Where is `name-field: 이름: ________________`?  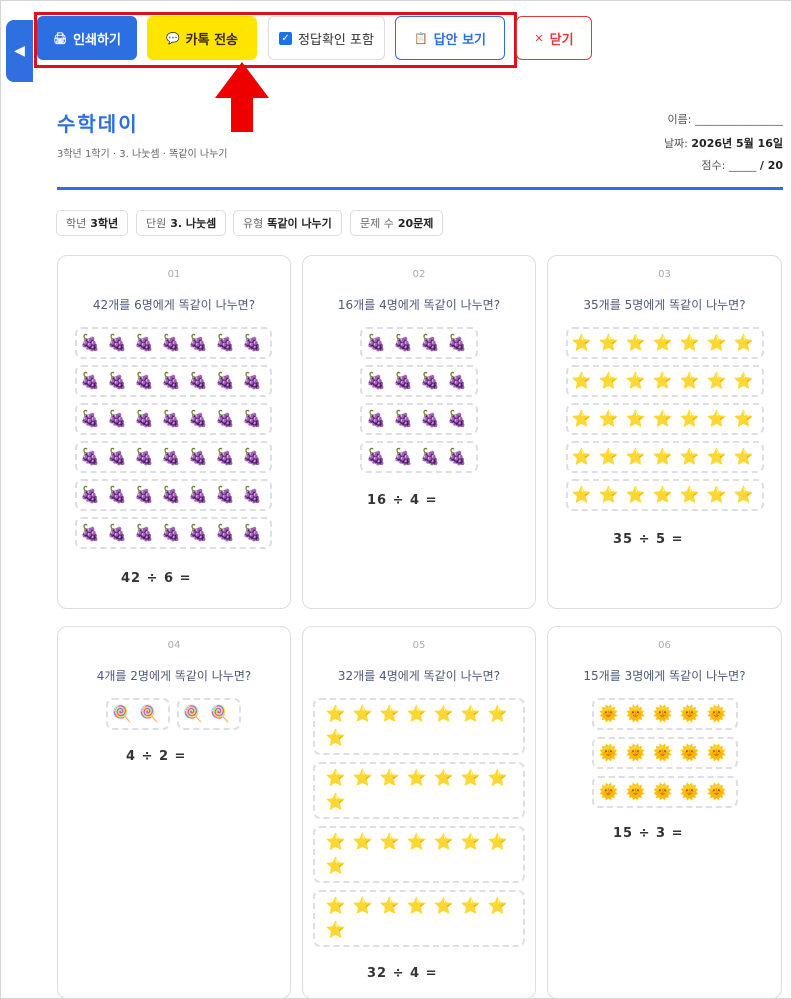 name-field: 이름: ________________ is located at coordinates (725, 119).